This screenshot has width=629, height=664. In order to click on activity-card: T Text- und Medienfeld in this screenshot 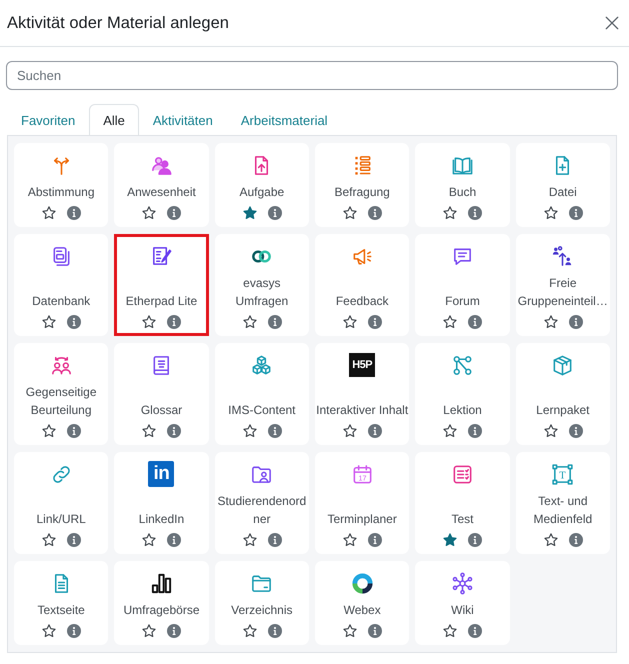, I will do `click(563, 503)`.